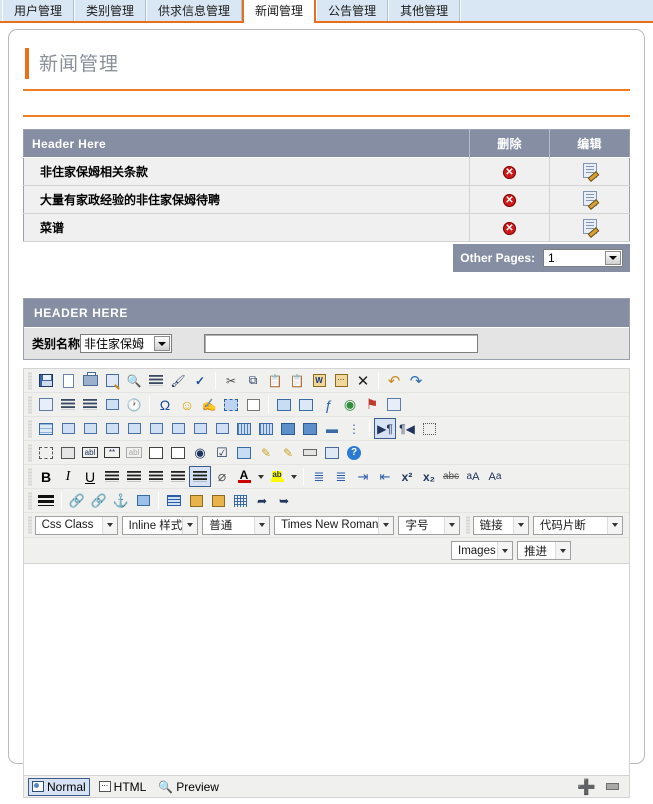  Describe the element at coordinates (76, 525) in the screenshot. I see `css-class-dropdown: Css Class` at that location.